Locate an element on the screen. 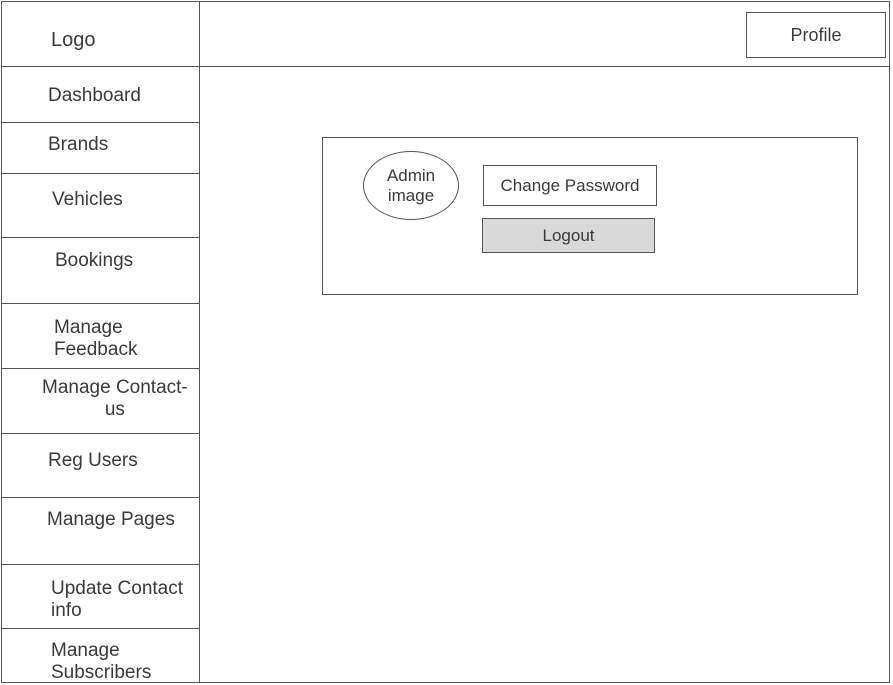  sidebar-item-bookings: Bookings is located at coordinates (100, 271).